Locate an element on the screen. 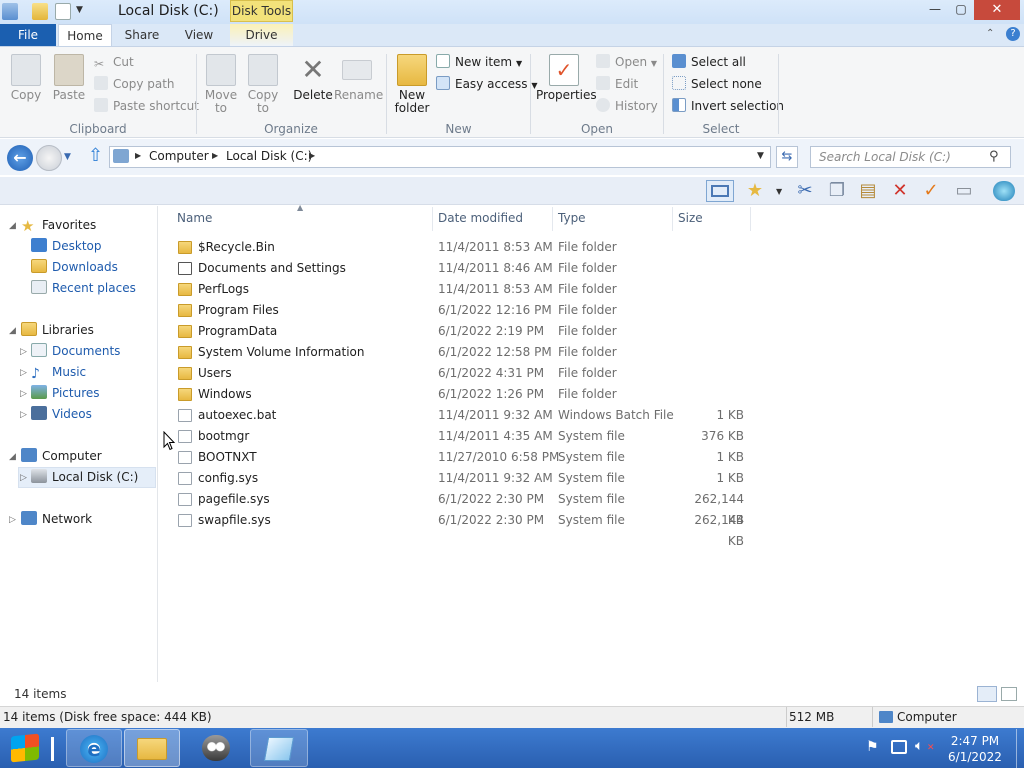 This screenshot has height=768, width=1024. breadcrumb-computer: Computer is located at coordinates (179, 156).